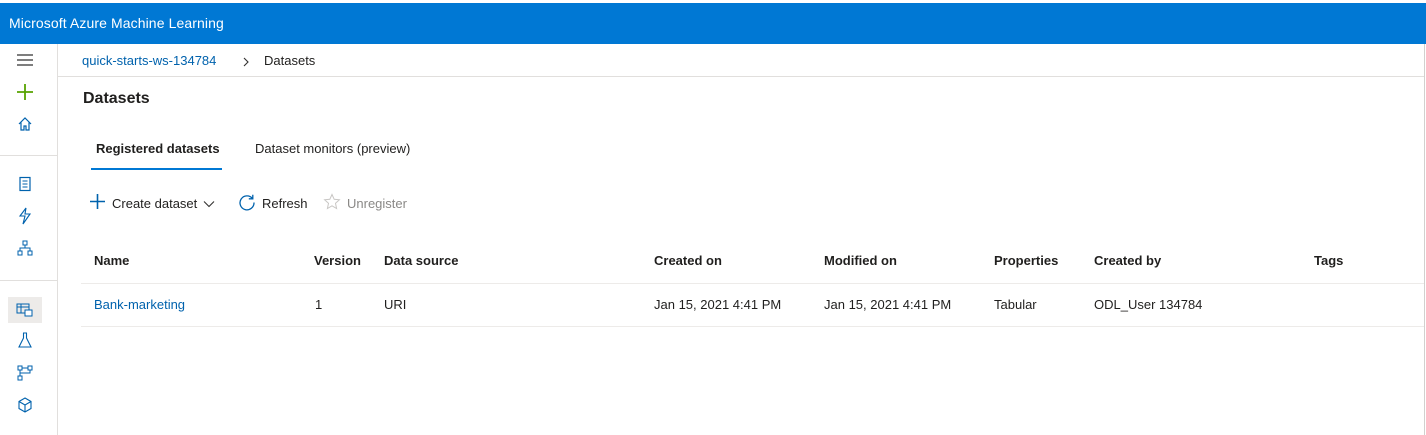 The image size is (1426, 435). Describe the element at coordinates (246, 62) in the screenshot. I see `chevron-right-icon` at that location.